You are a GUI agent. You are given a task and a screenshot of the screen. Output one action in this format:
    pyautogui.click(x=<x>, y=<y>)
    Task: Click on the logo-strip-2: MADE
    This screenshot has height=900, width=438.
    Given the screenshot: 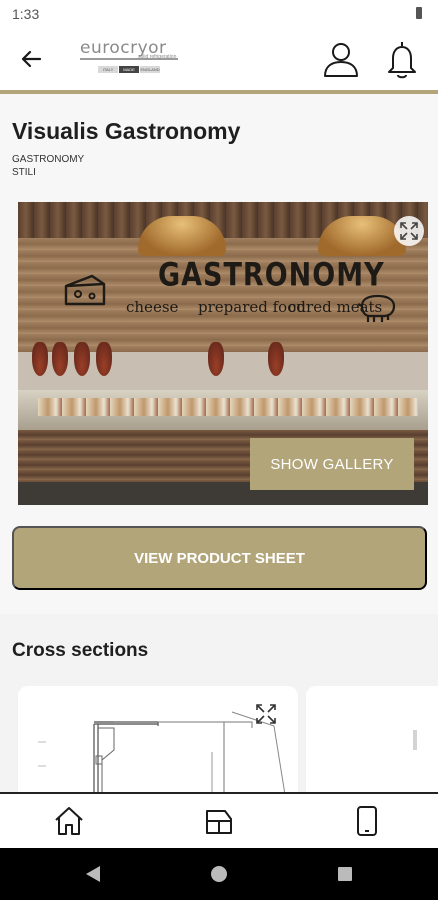 What is the action you would take?
    pyautogui.click(x=129, y=69)
    